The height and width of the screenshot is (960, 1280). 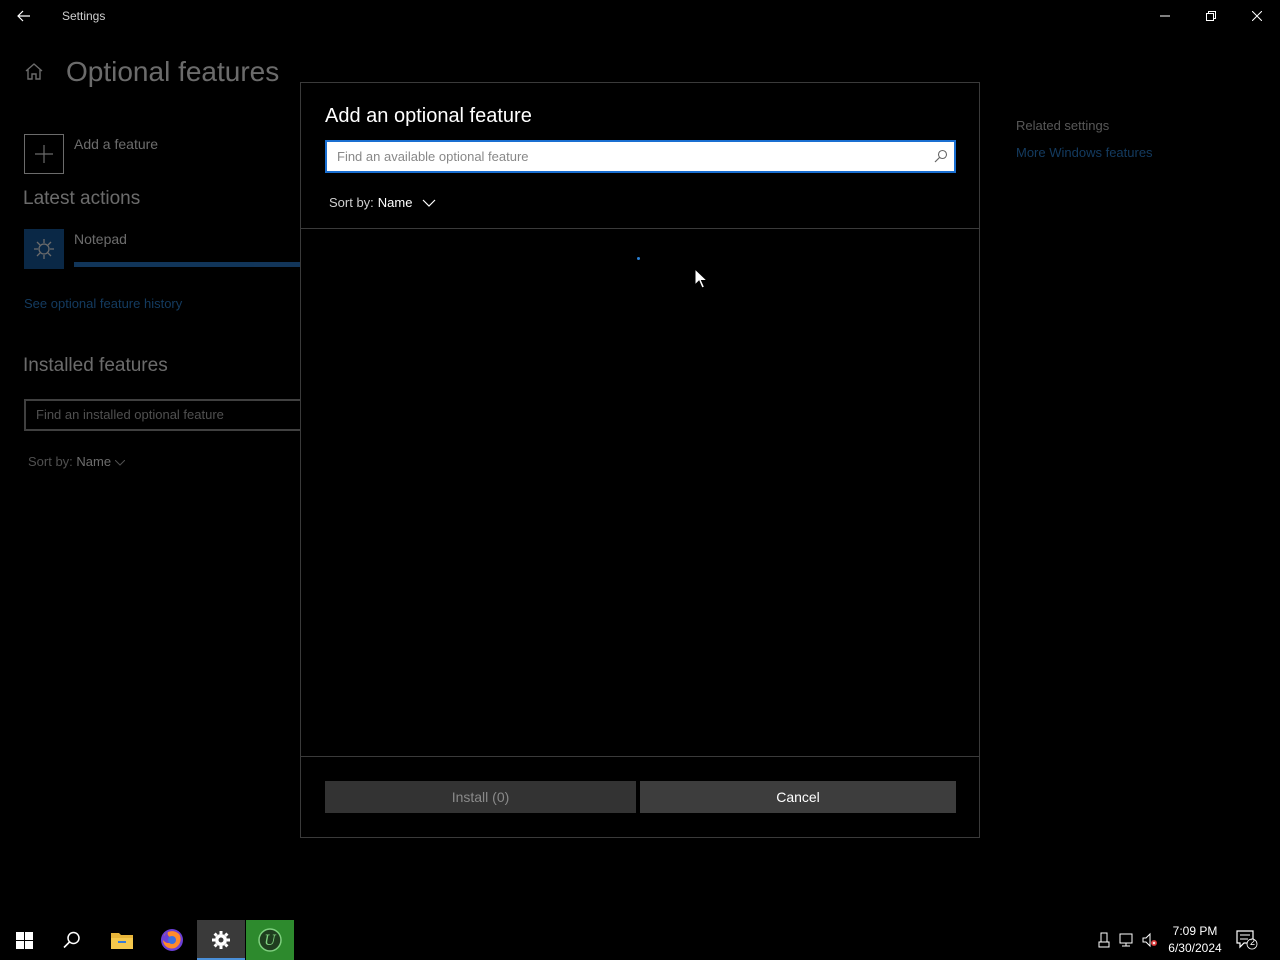 What do you see at coordinates (640, 940) in the screenshot?
I see `taskbar: U 7:09 PM 6/30/2024 2` at bounding box center [640, 940].